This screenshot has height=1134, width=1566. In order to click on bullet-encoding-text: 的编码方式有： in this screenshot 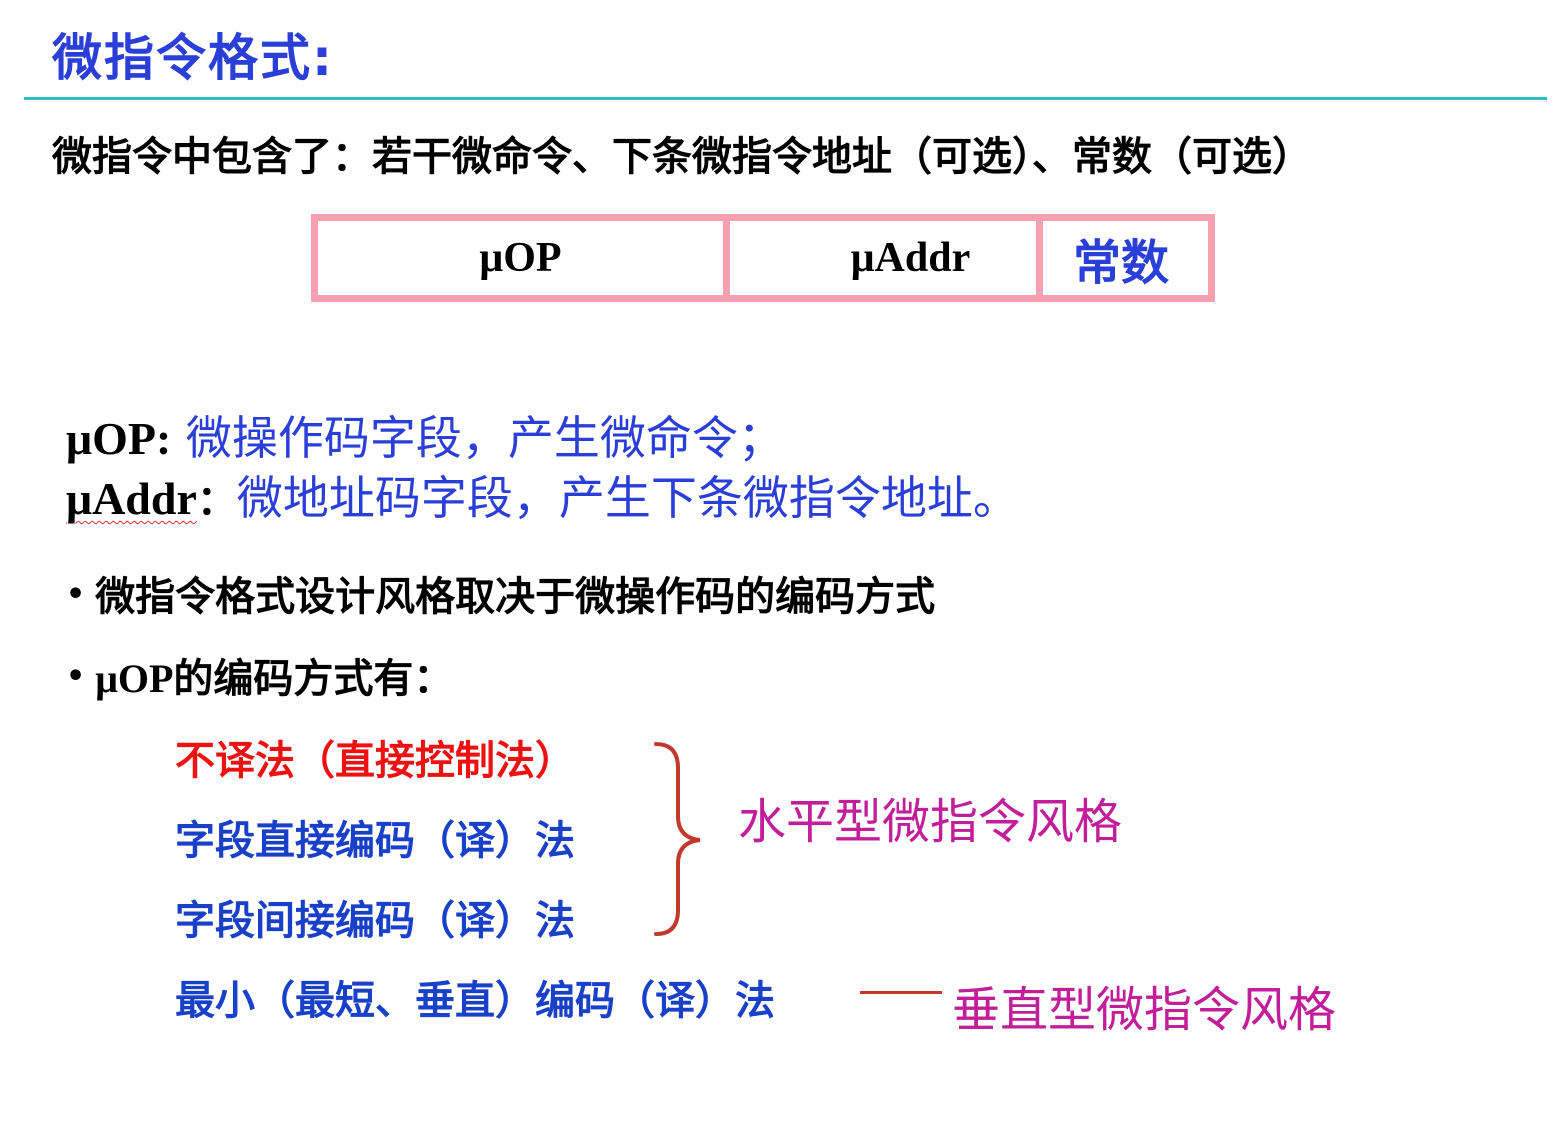, I will do `click(313, 679)`.